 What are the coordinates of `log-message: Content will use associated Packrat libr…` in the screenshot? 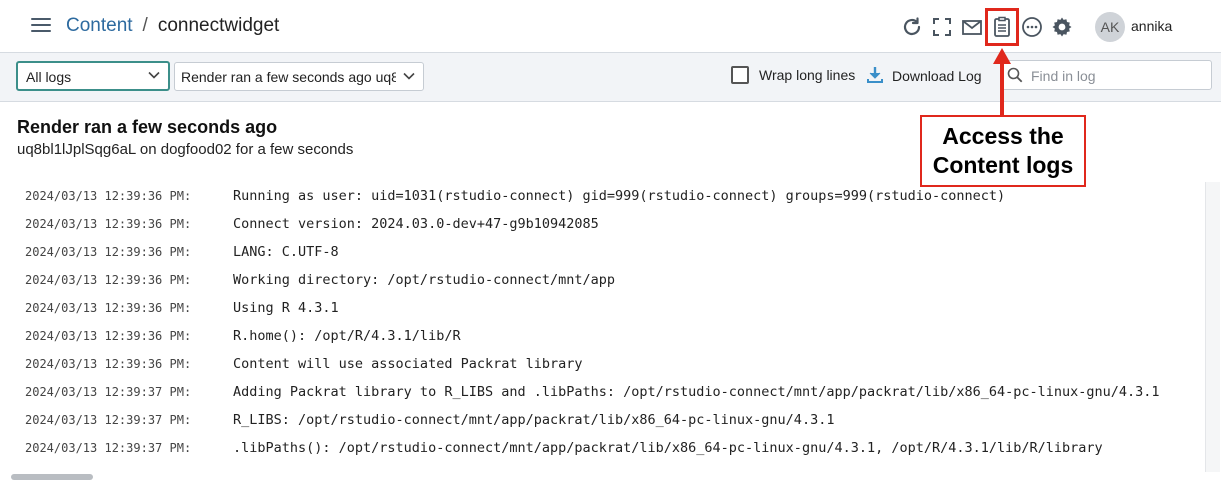 It's located at (408, 364).